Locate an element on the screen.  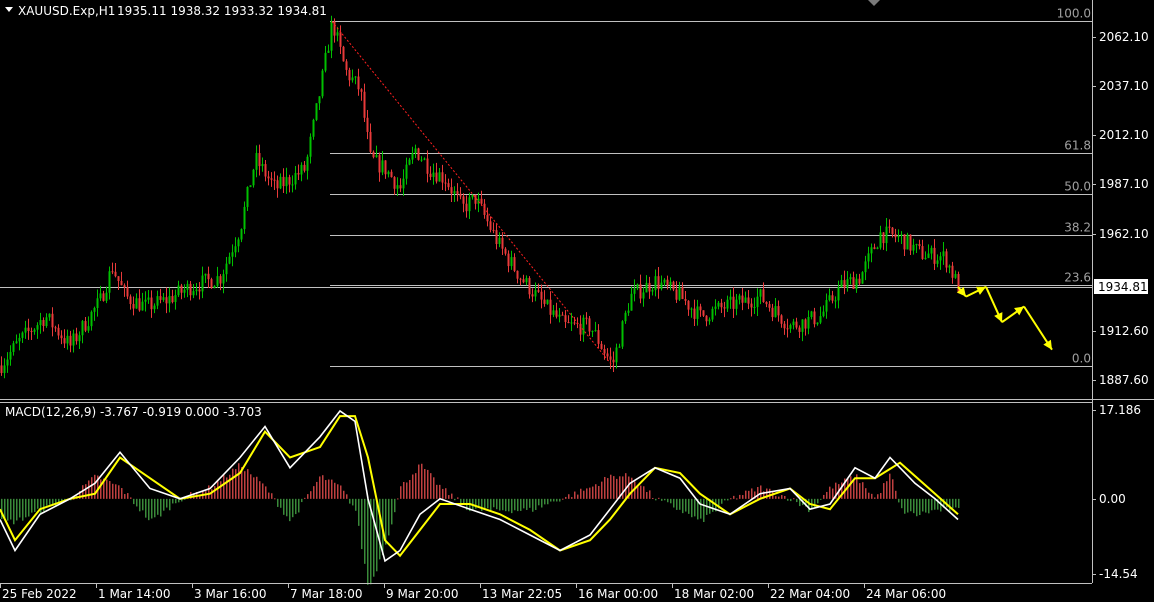
price-tick-label: 2062.10 is located at coordinates (1124, 37).